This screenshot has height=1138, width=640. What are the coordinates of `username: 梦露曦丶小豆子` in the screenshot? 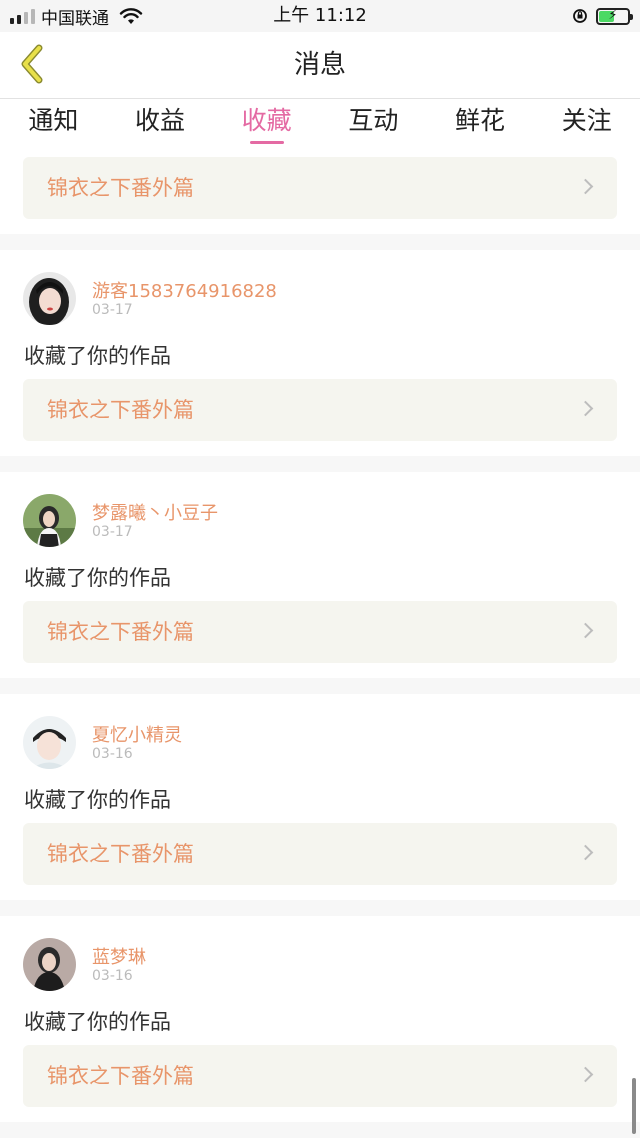 It's located at (155, 512).